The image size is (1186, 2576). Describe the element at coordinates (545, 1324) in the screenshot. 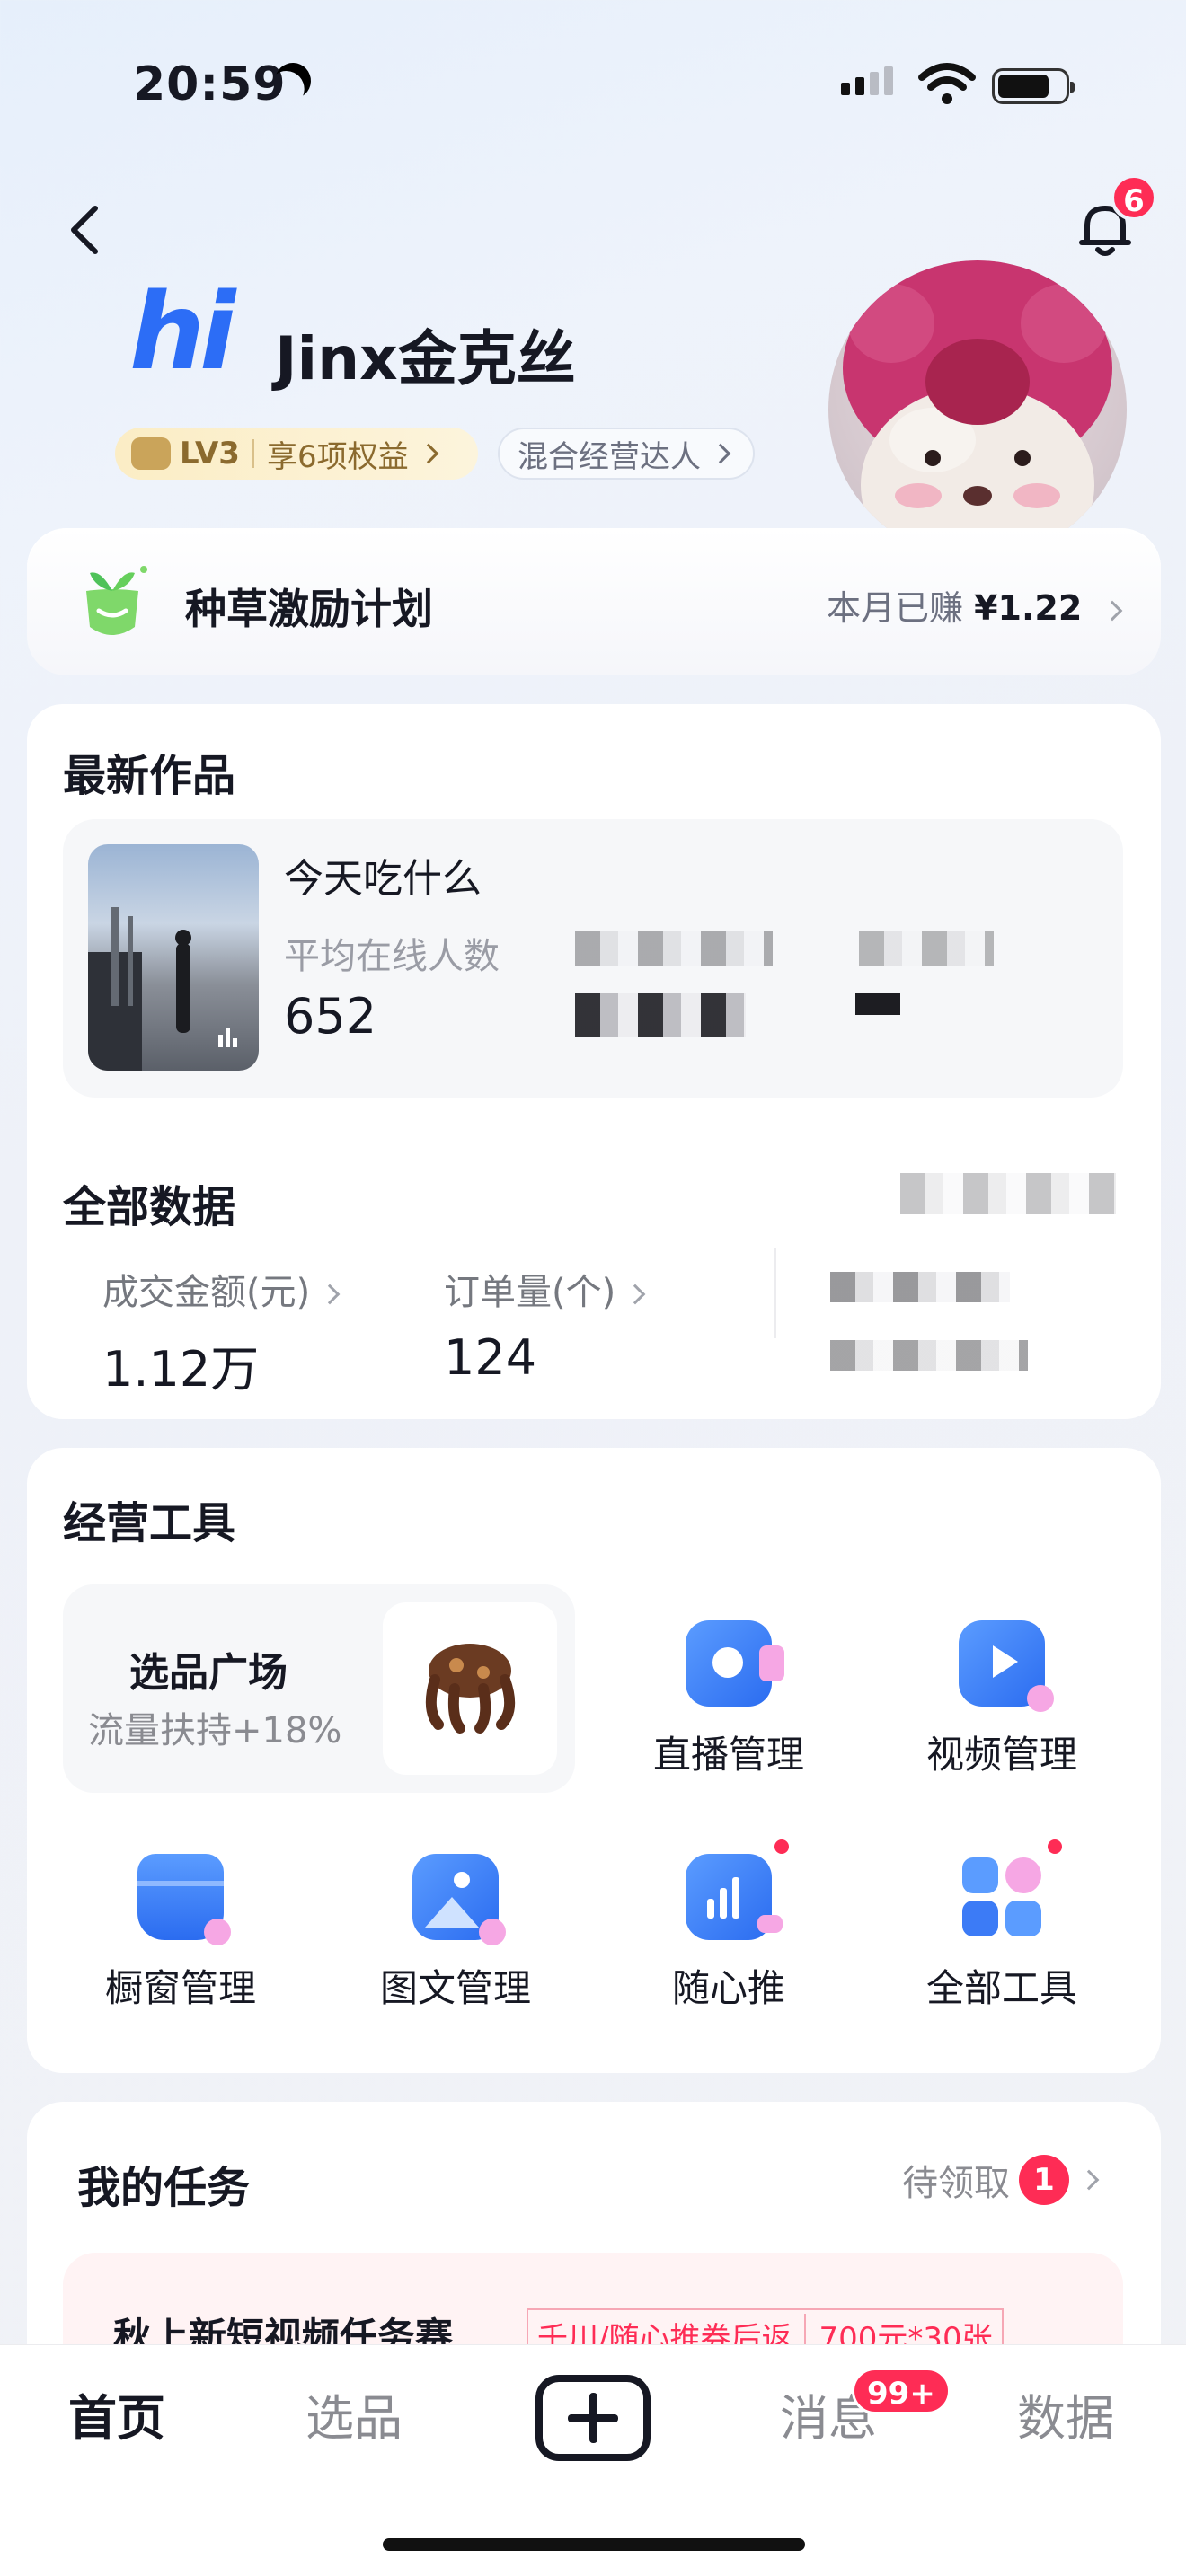

I see `stat-orders: 订单量(个) 124` at that location.